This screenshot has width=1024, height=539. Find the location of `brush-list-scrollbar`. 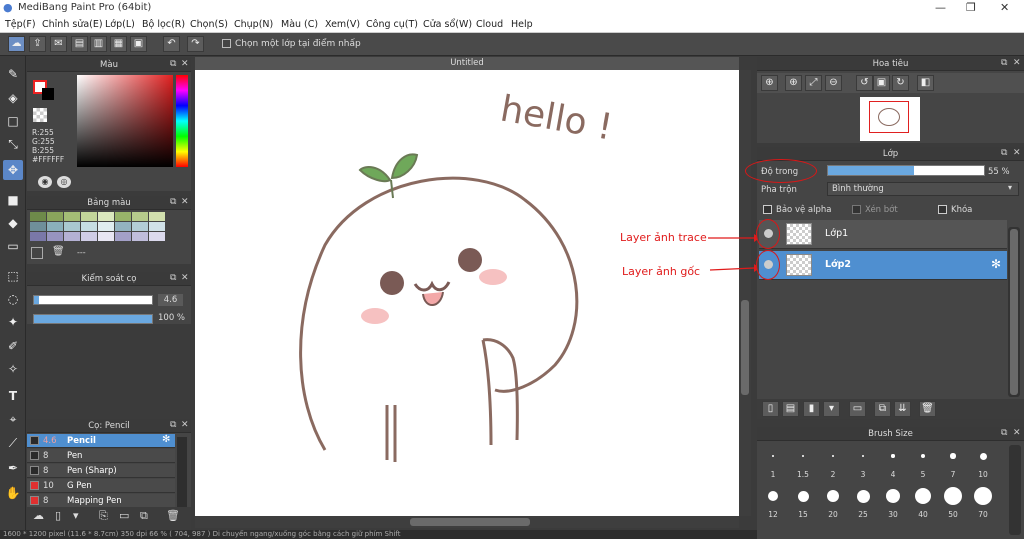

brush-list-scrollbar is located at coordinates (182, 472).